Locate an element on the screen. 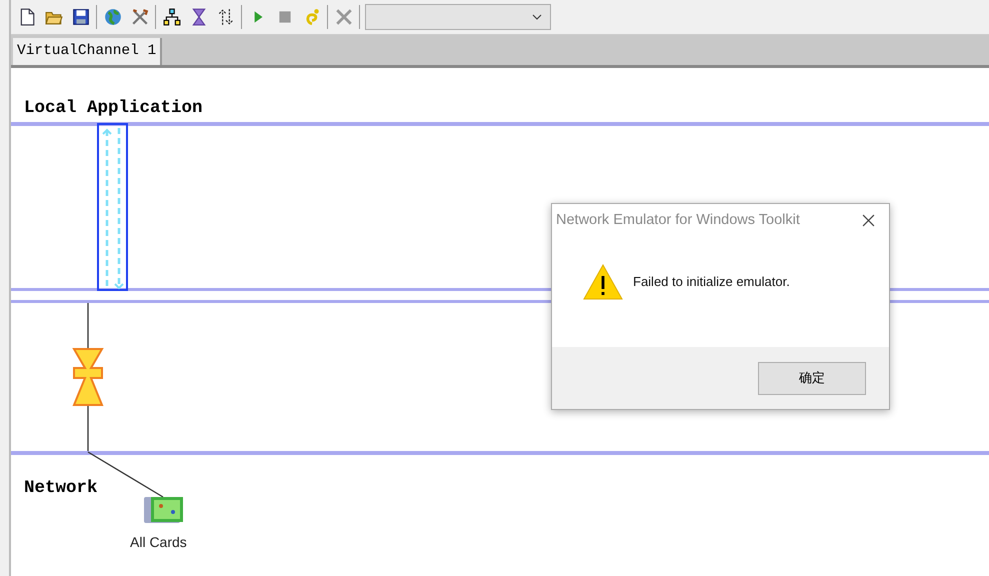 The height and width of the screenshot is (576, 989). tab: VirtualChannel 1 is located at coordinates (87, 51).